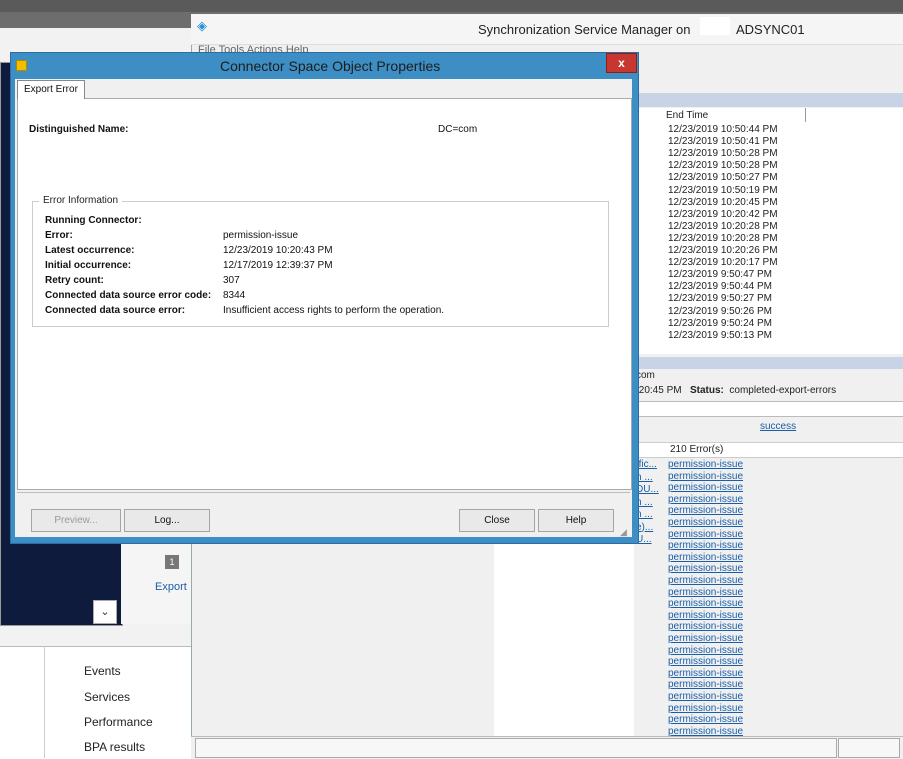 The image size is (903, 759). What do you see at coordinates (79, 129) in the screenshot?
I see `distinguished-name-label: Distinguished Name:` at bounding box center [79, 129].